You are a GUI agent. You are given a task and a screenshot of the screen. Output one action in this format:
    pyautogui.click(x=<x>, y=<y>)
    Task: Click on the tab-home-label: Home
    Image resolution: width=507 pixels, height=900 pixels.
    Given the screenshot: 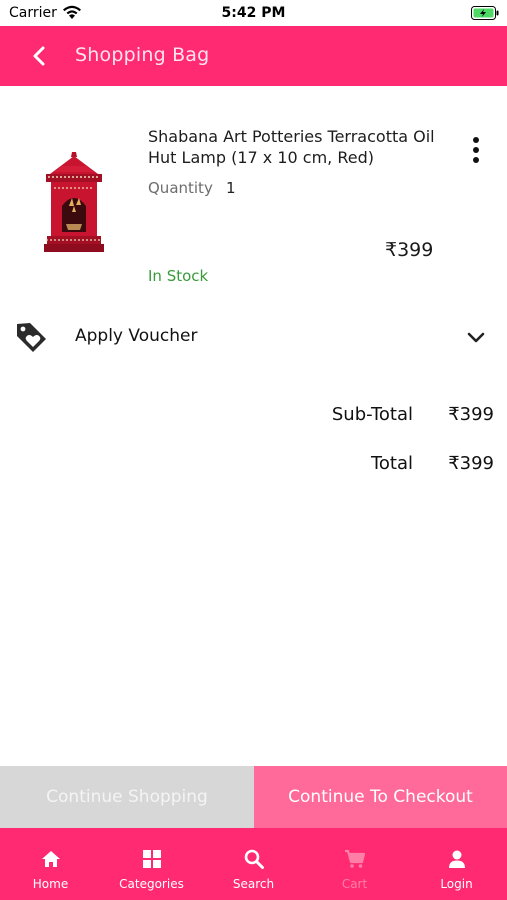 What is the action you would take?
    pyautogui.click(x=50, y=884)
    